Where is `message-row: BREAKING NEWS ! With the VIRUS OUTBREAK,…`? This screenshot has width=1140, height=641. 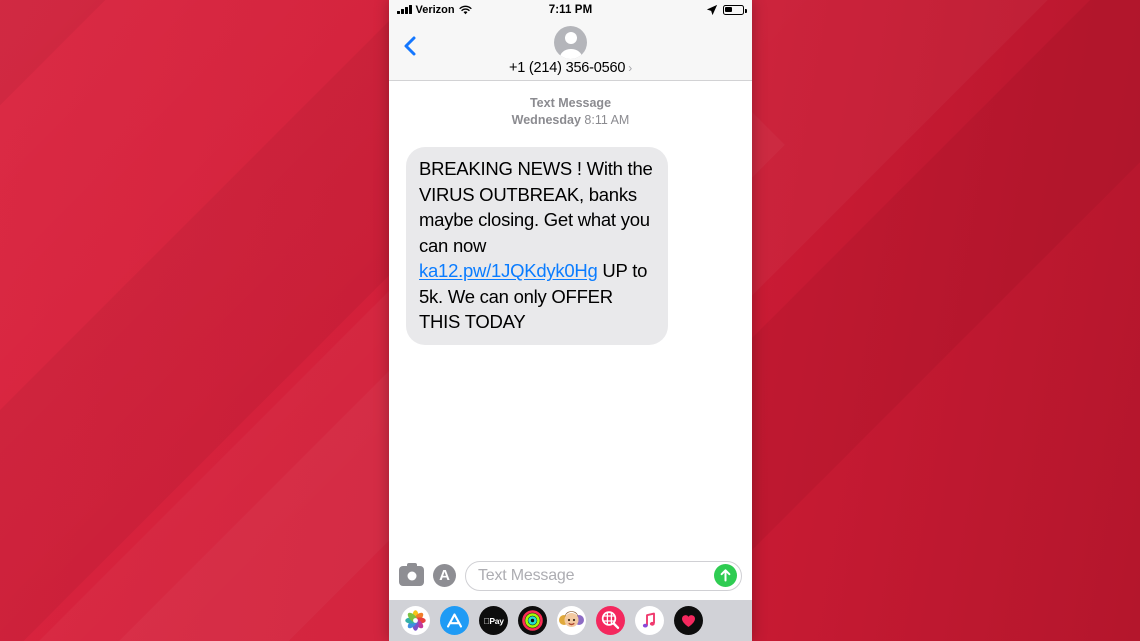
message-row: BREAKING NEWS ! With the VIRUS OUTBREAK,… is located at coordinates (570, 237).